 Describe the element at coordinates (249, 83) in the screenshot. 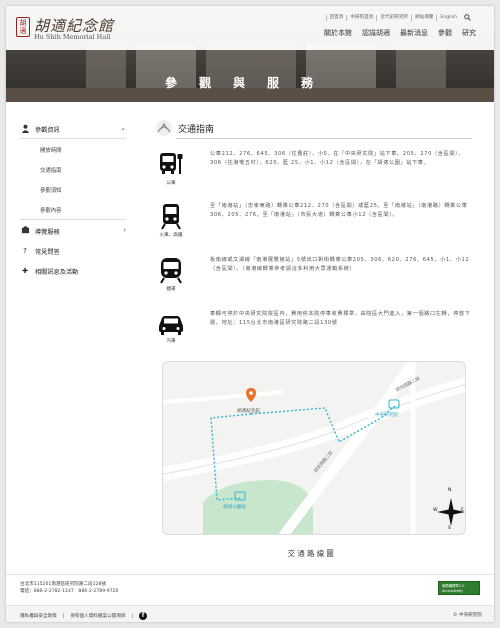

I see `hero-title: 參觀與服務` at that location.